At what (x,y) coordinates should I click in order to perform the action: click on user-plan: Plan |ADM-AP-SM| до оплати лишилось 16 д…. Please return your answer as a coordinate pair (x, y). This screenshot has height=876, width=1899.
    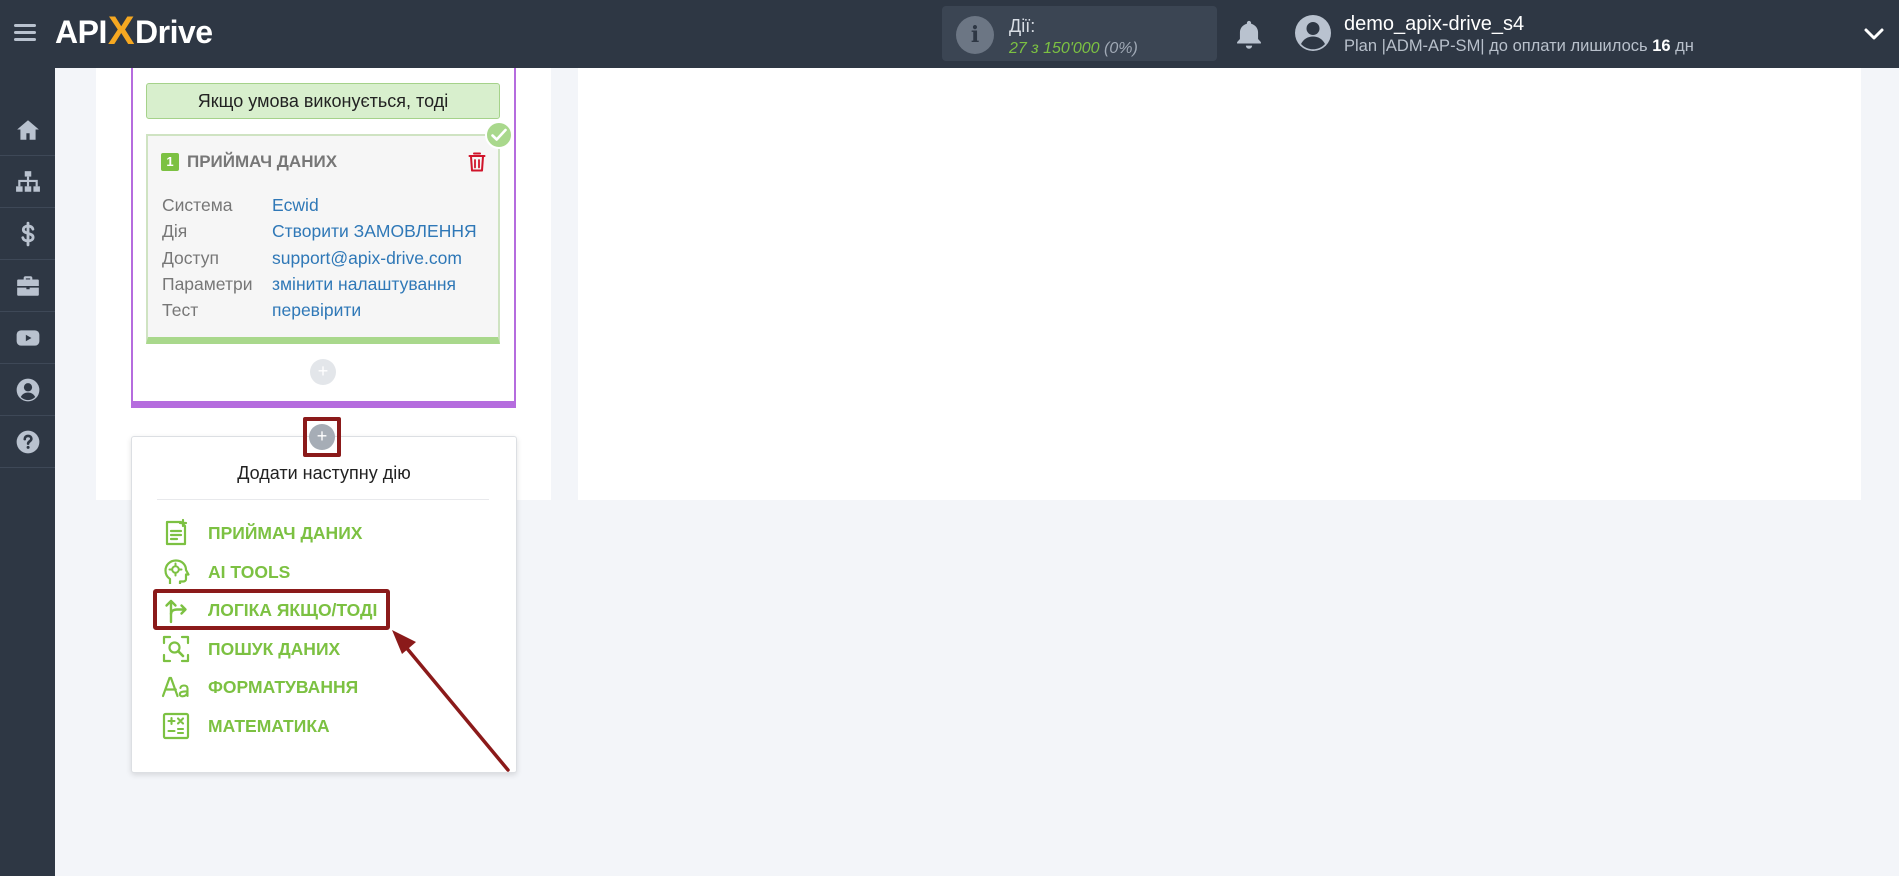
    Looking at the image, I should click on (1519, 46).